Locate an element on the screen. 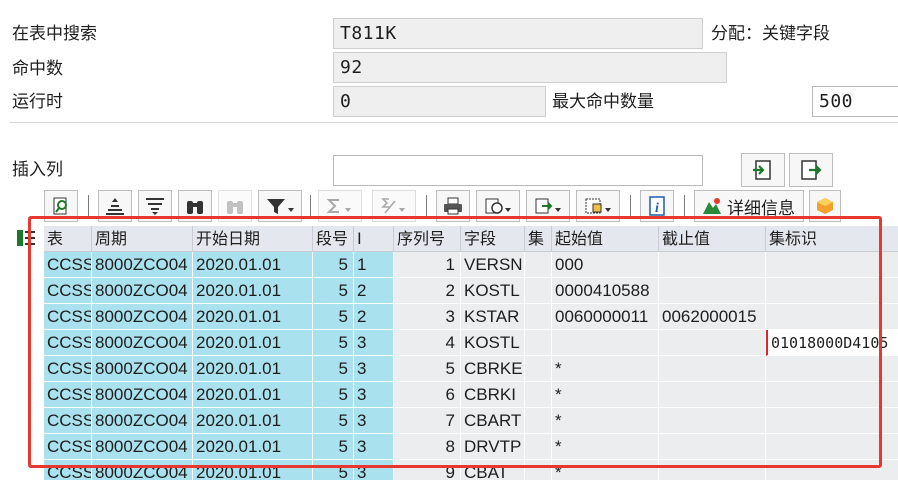  find-icon is located at coordinates (60, 206).